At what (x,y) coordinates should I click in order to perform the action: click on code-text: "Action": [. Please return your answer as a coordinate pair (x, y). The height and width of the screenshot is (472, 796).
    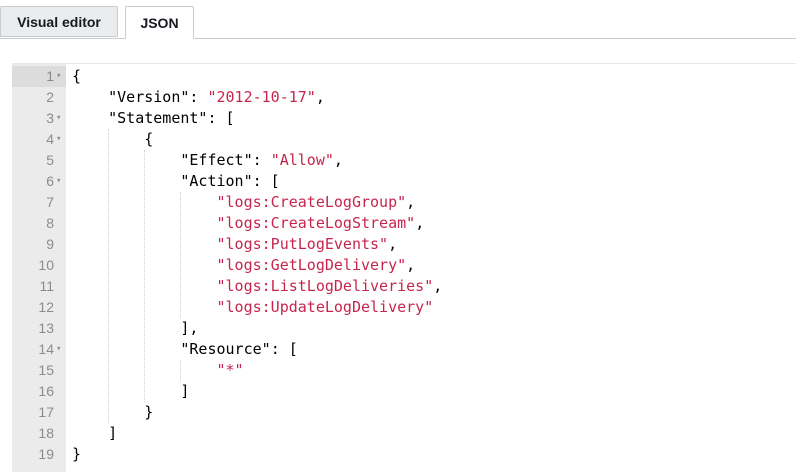
    Looking at the image, I should click on (230, 181).